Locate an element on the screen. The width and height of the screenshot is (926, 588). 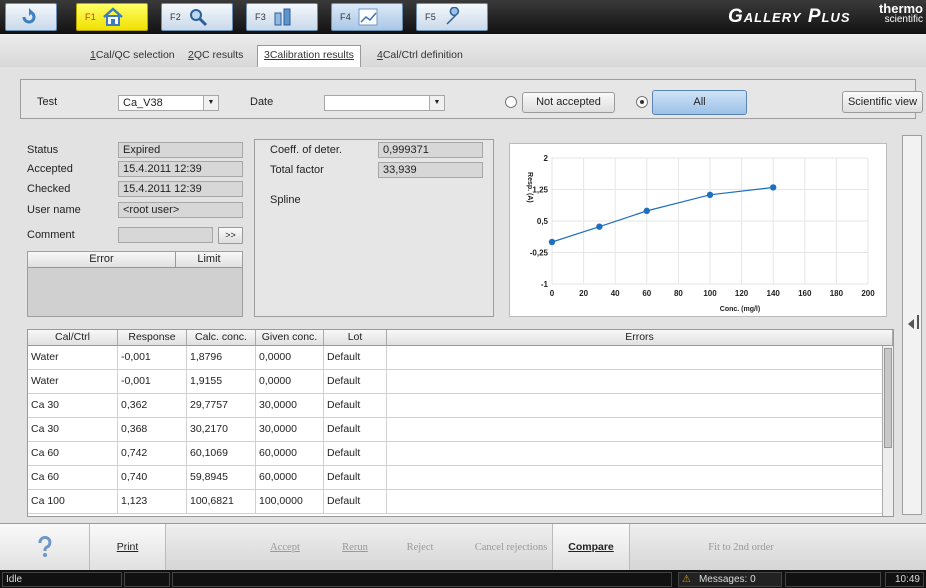
accept-button: Accept is located at coordinates (285, 547).